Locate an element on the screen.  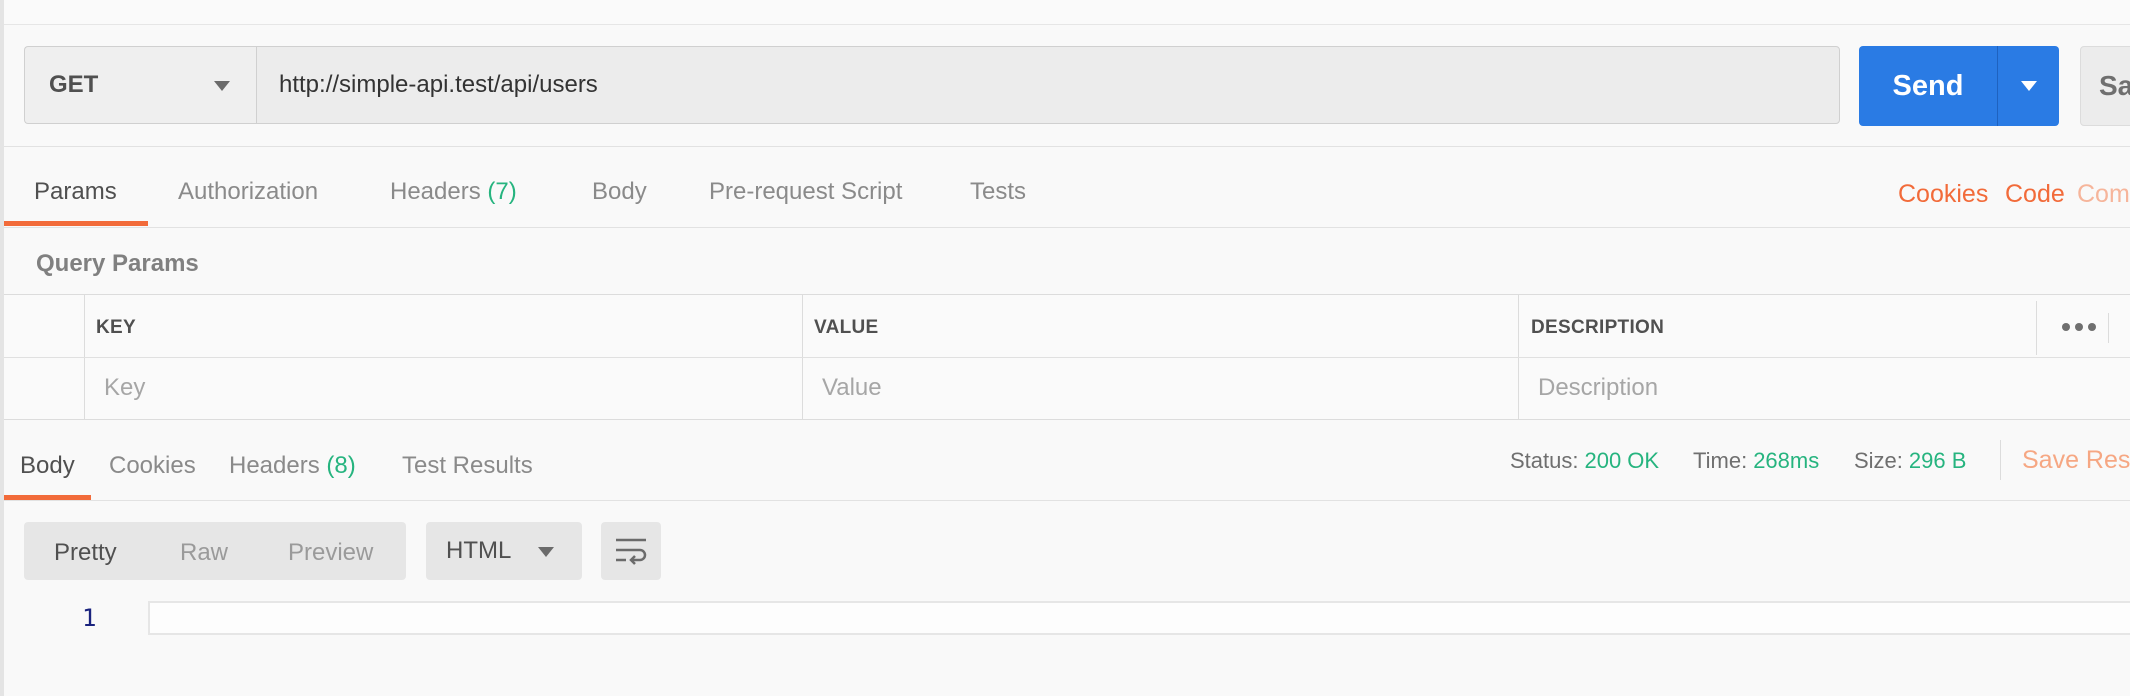
save-button: Sa is located at coordinates (2105, 86).